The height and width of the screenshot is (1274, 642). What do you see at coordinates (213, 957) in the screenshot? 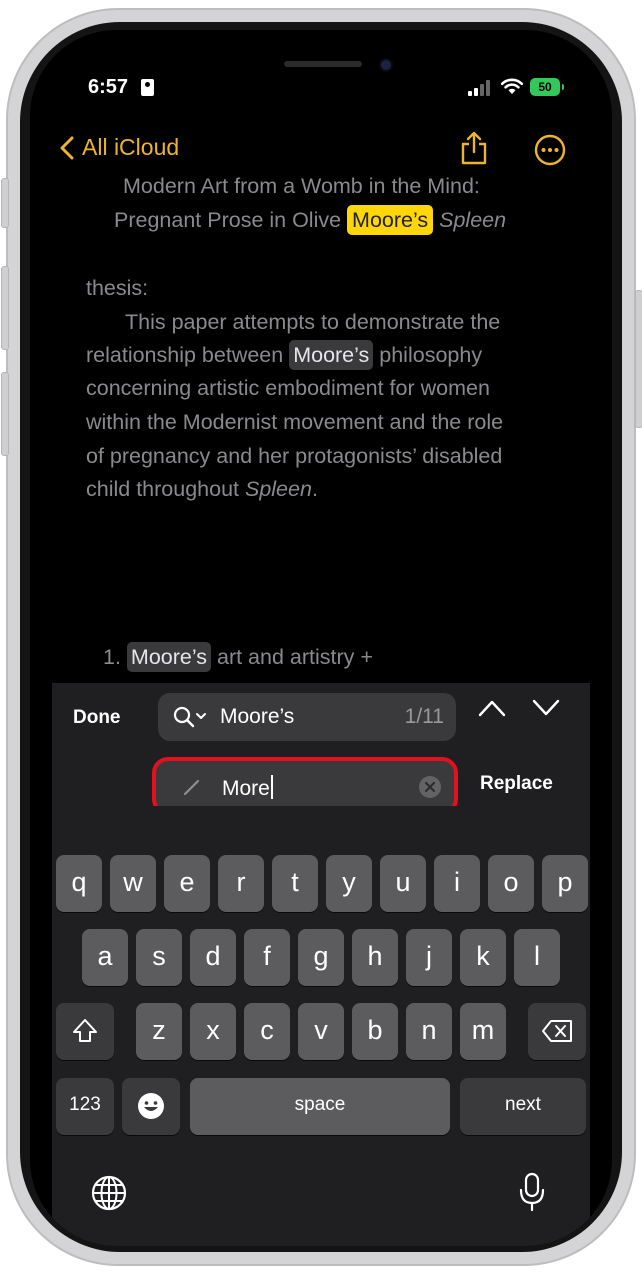
I see `key-d: d` at bounding box center [213, 957].